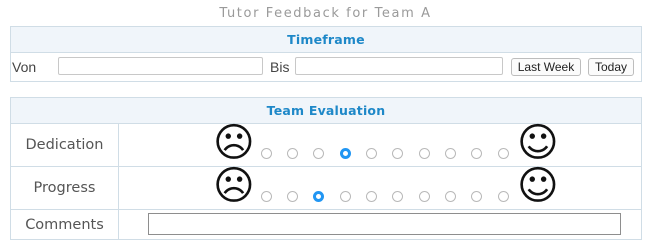 Image resolution: width=651 pixels, height=247 pixels. Describe the element at coordinates (160, 66) in the screenshot. I see `from-date-input` at that location.